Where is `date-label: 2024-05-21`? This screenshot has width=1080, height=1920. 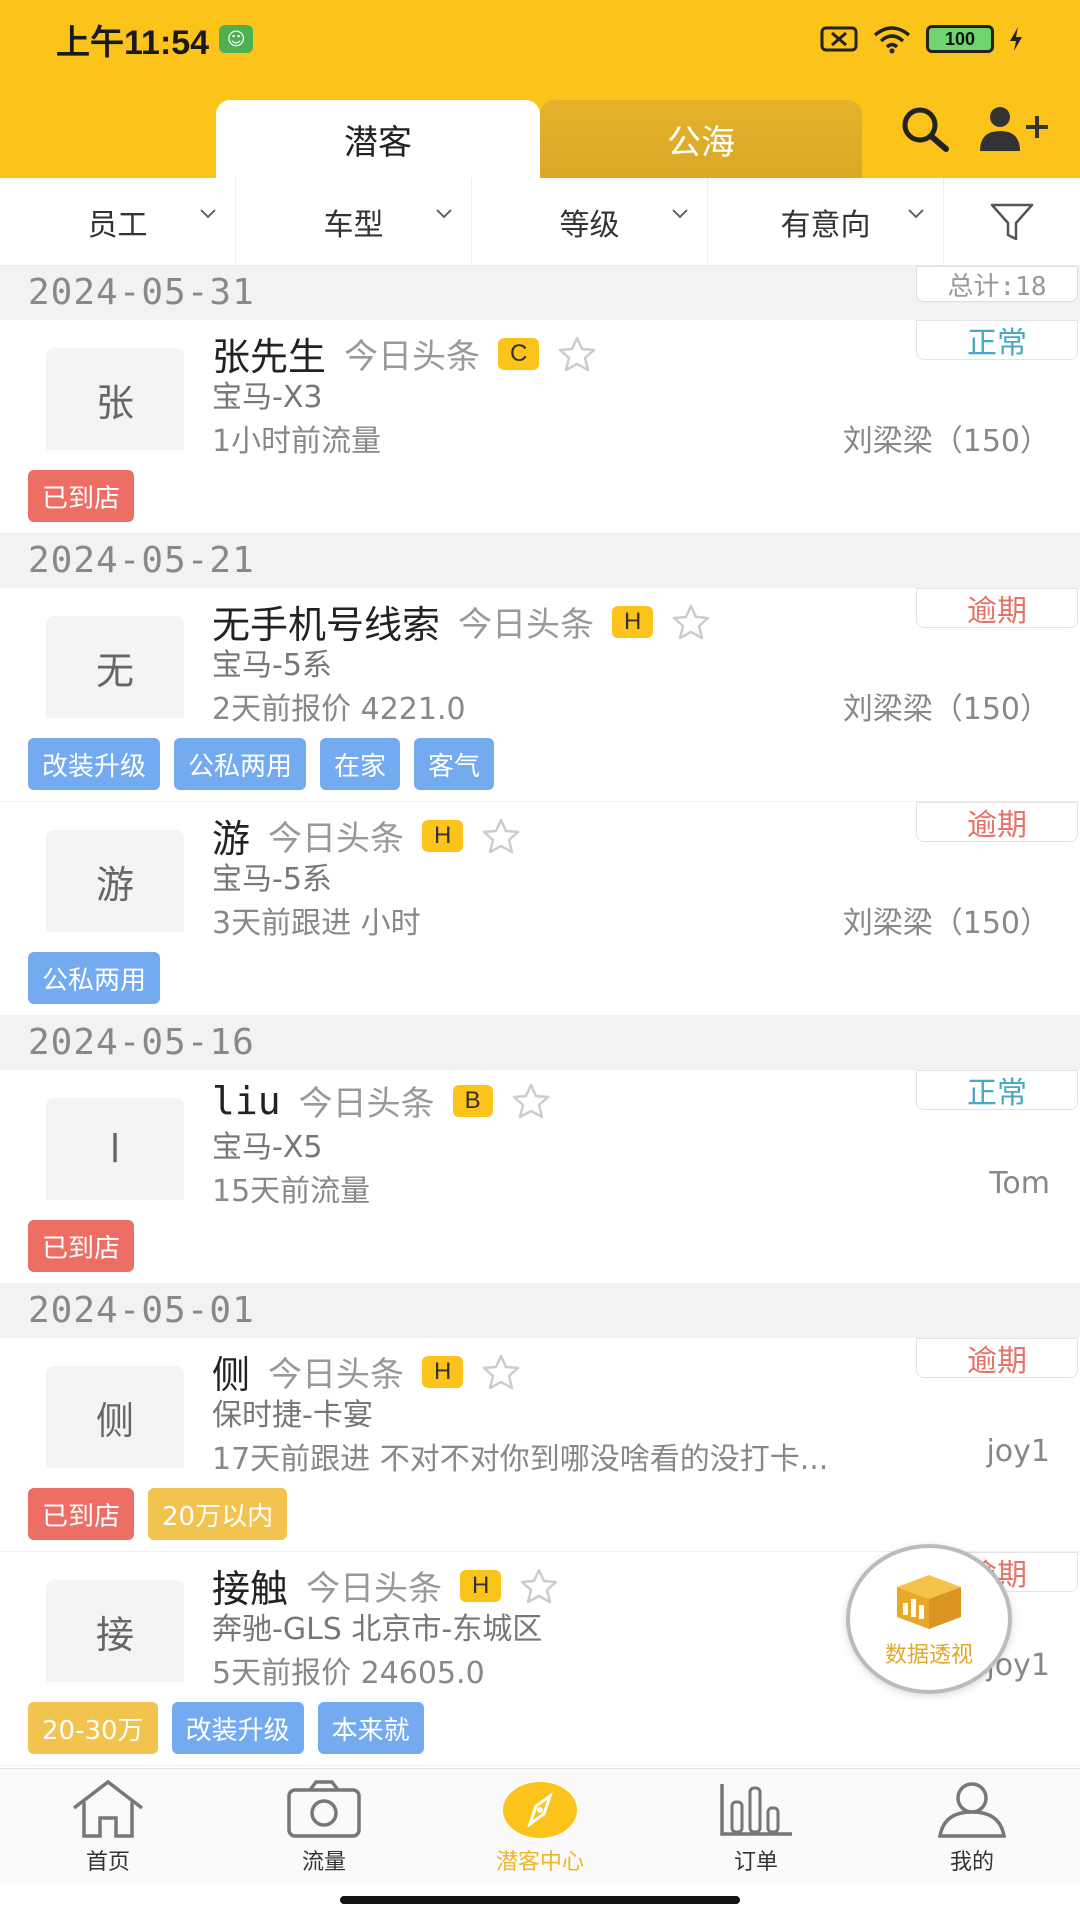 date-label: 2024-05-21 is located at coordinates (141, 560).